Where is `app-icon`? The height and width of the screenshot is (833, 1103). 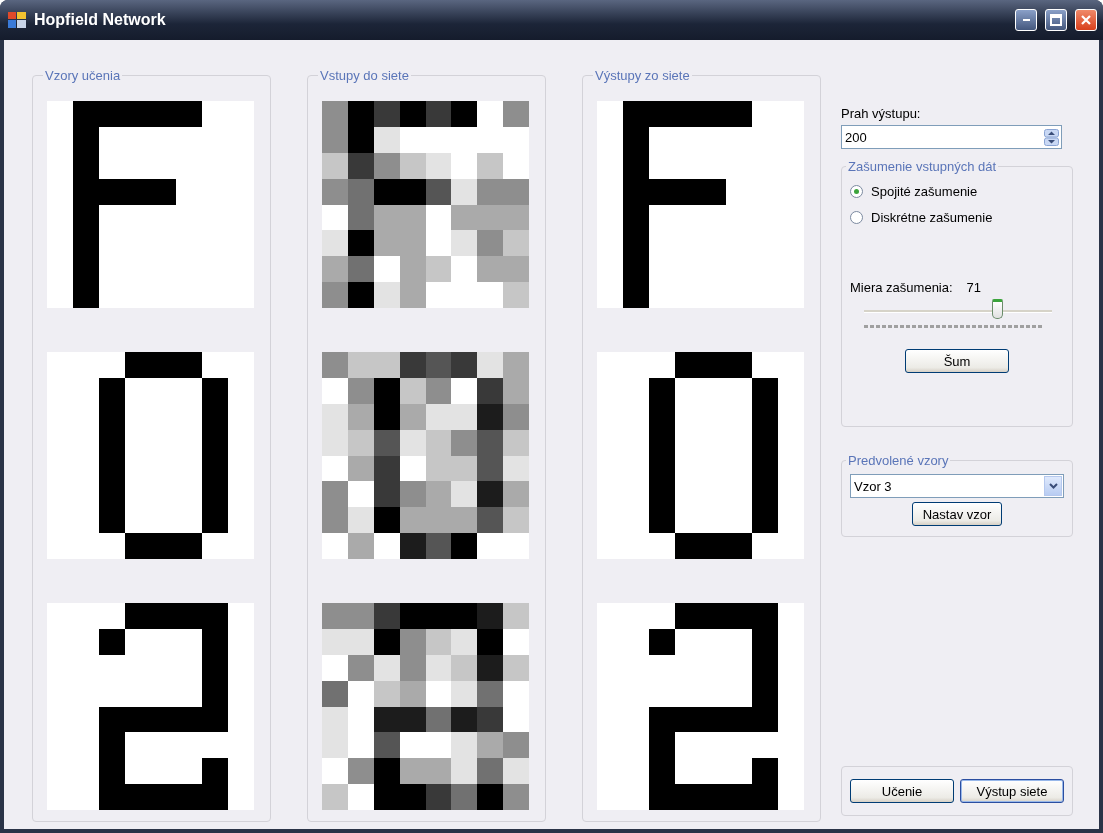 app-icon is located at coordinates (17, 20).